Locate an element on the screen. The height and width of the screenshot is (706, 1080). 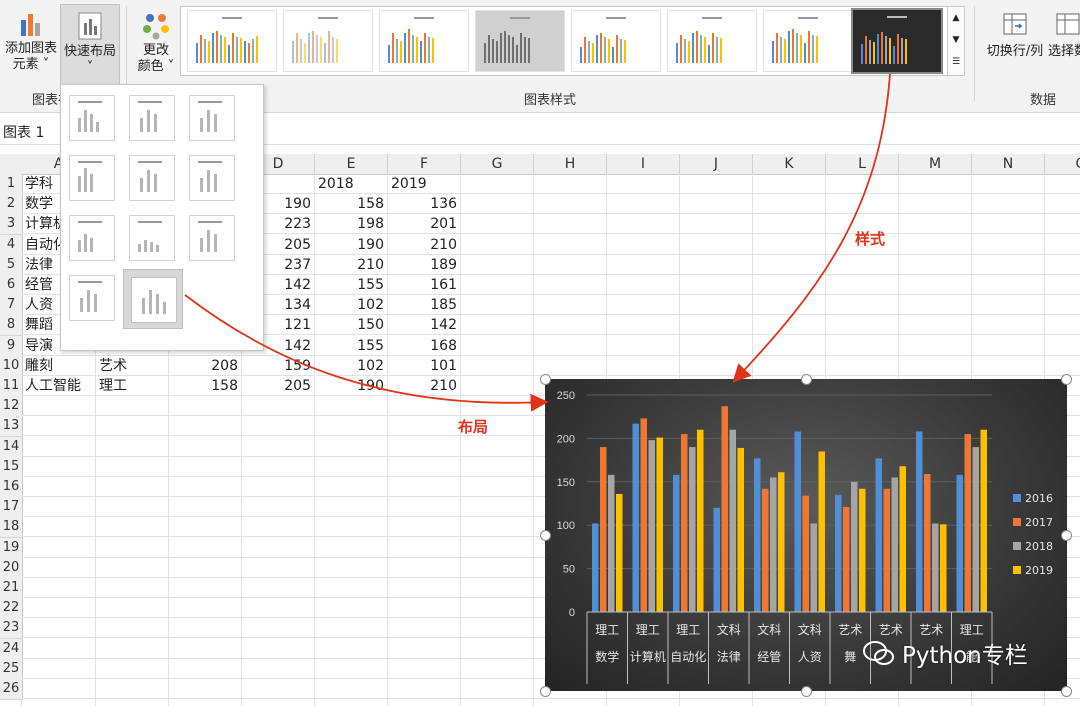
annotation-style: 样式 is located at coordinates (870, 239).